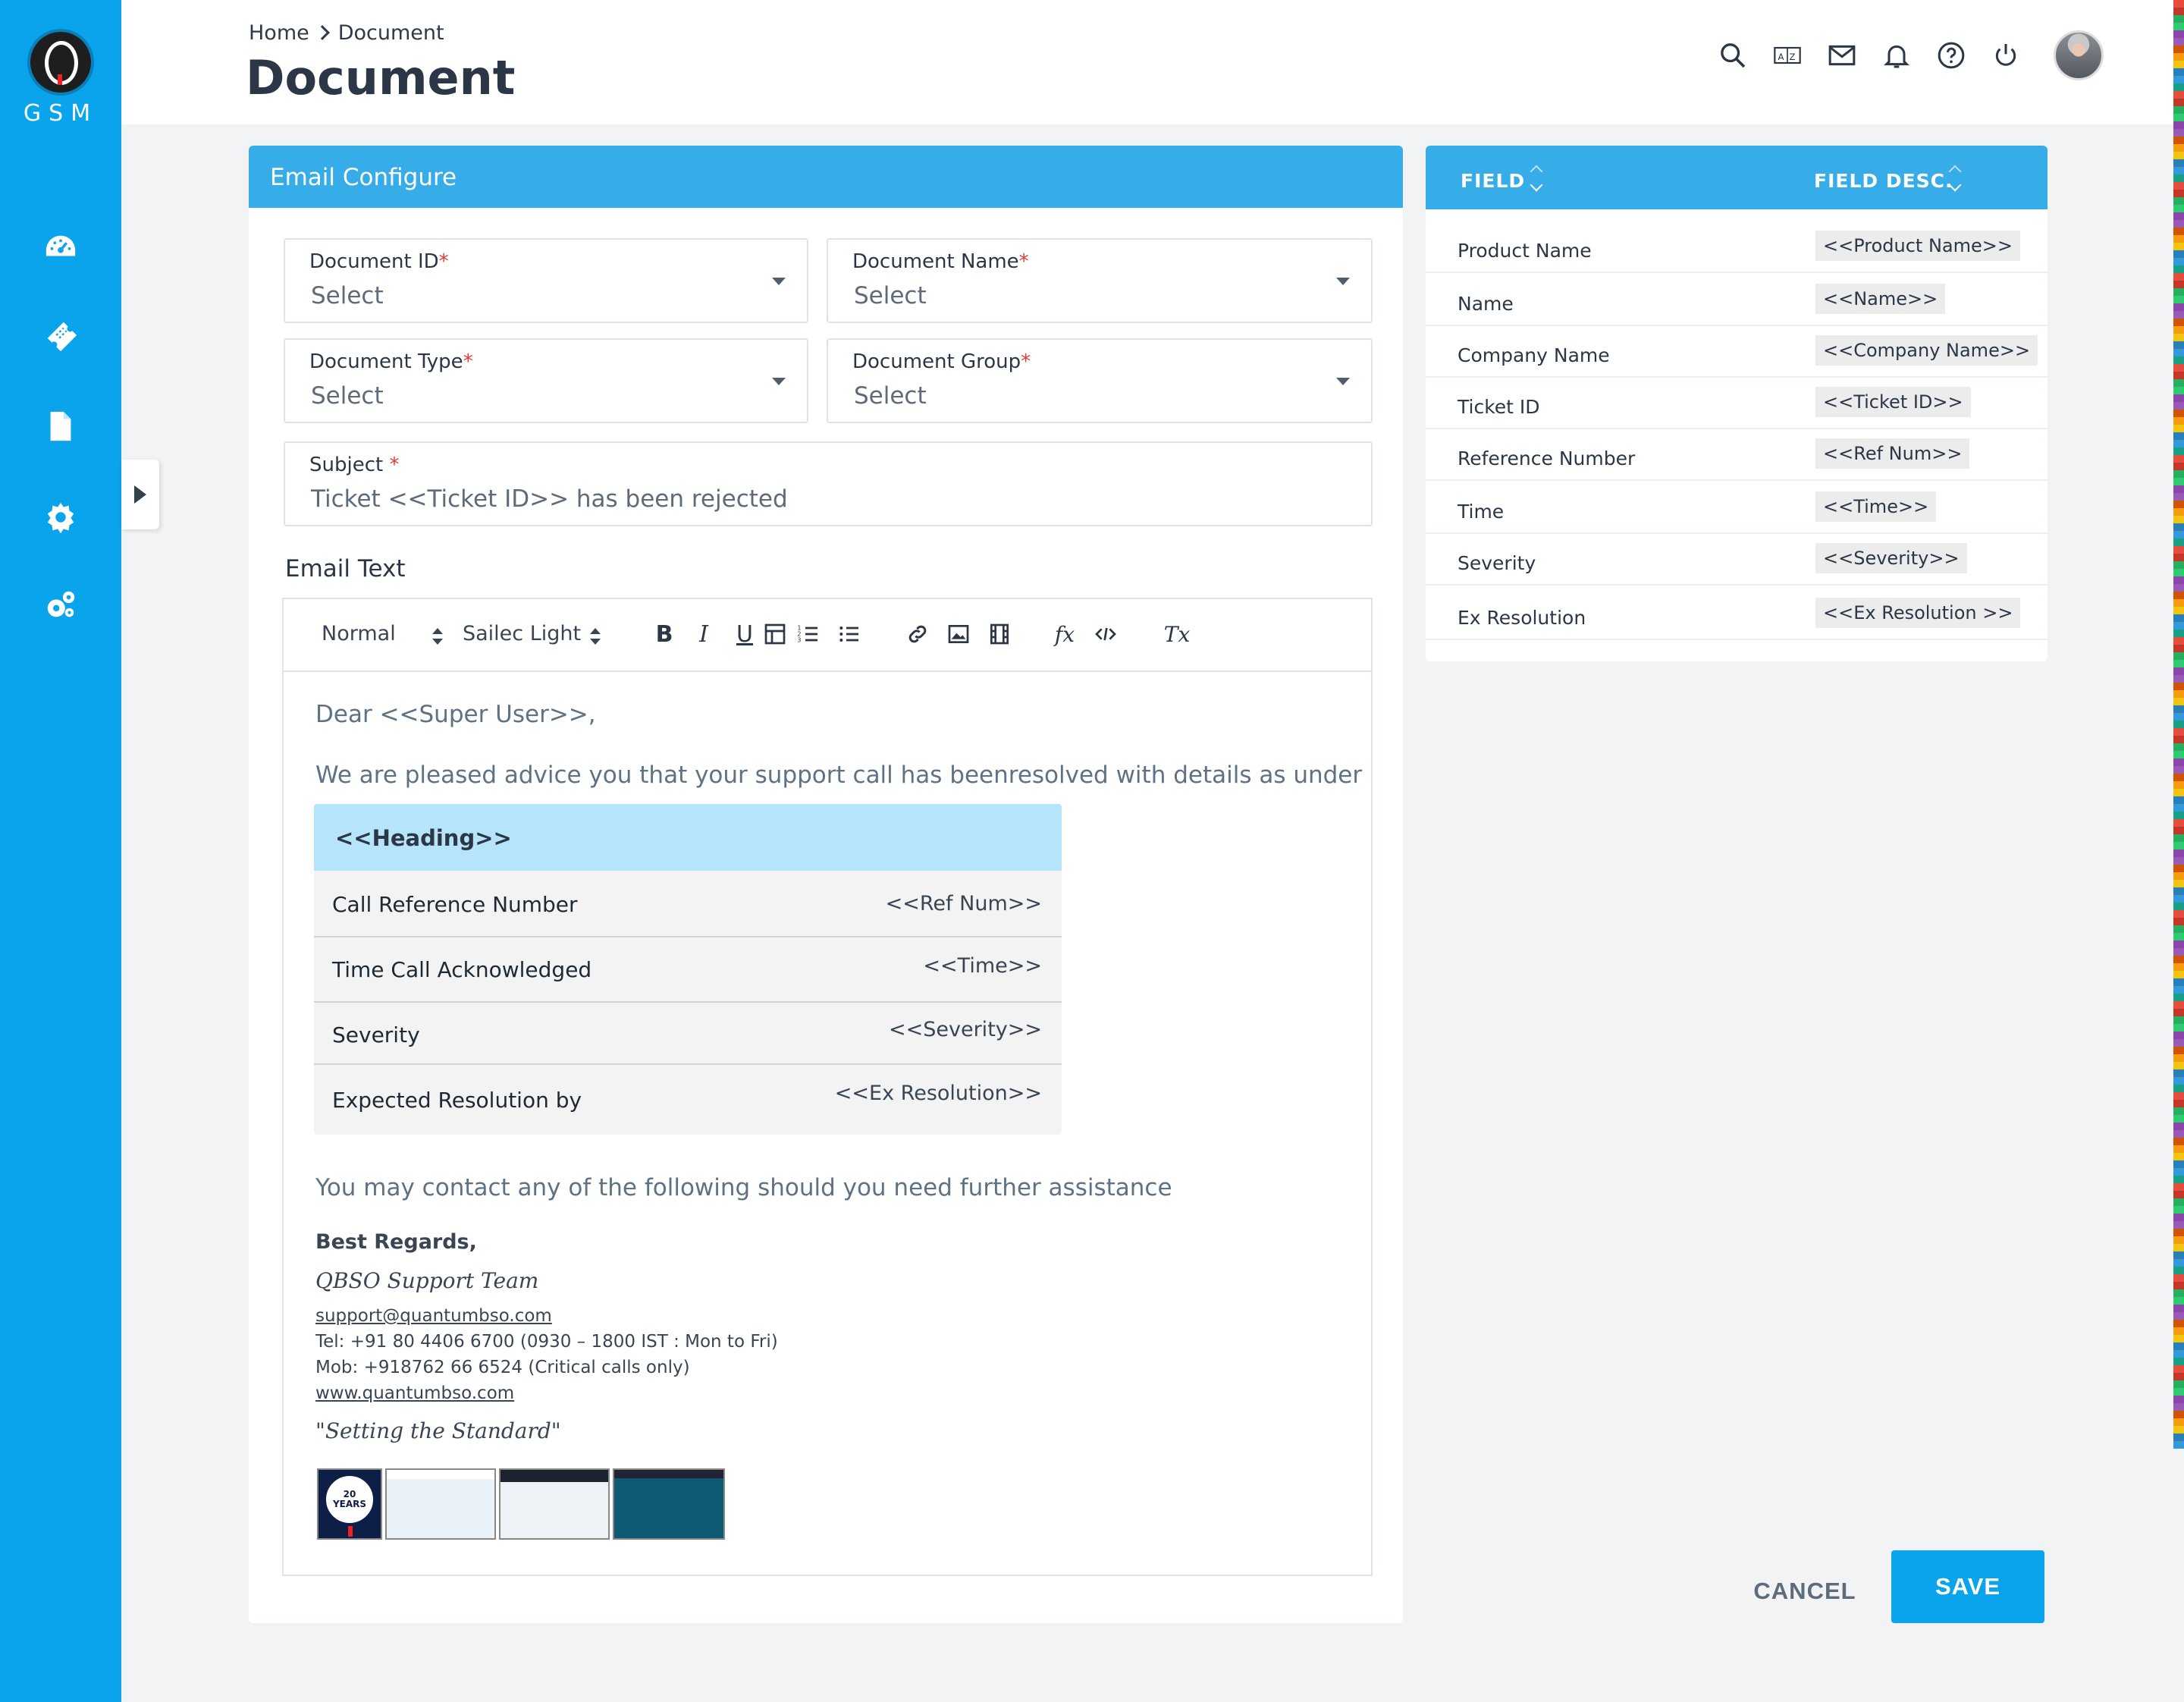  What do you see at coordinates (279, 33) in the screenshot?
I see `breadcrumb-home: Home` at bounding box center [279, 33].